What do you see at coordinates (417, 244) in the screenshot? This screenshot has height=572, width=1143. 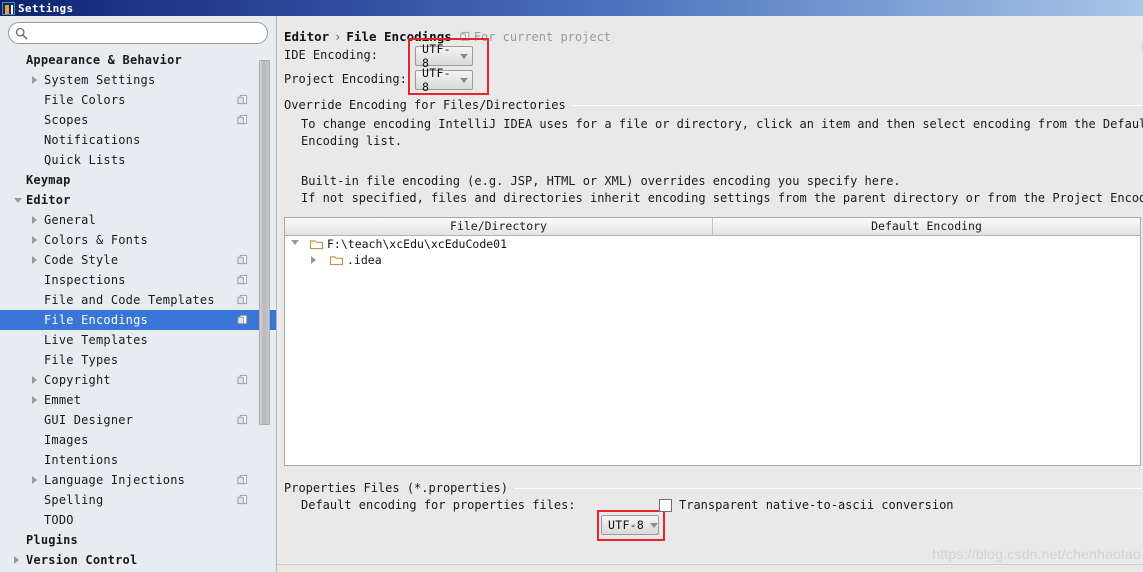 I see `file-directory-name: F:\teach\xcEdu\xcEduCode01` at bounding box center [417, 244].